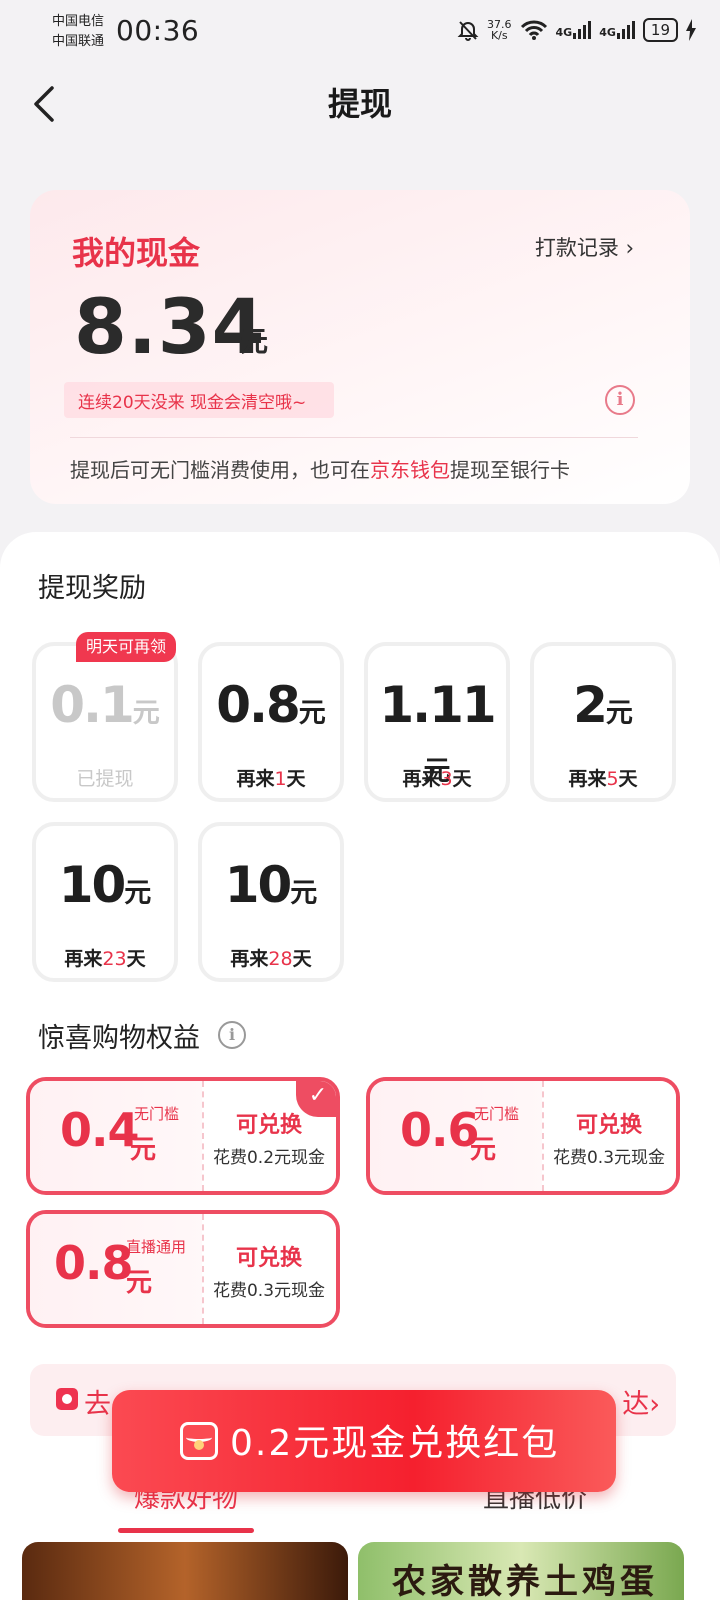 The height and width of the screenshot is (1600, 720). Describe the element at coordinates (359, 104) in the screenshot. I see `page-title: 提现` at that location.